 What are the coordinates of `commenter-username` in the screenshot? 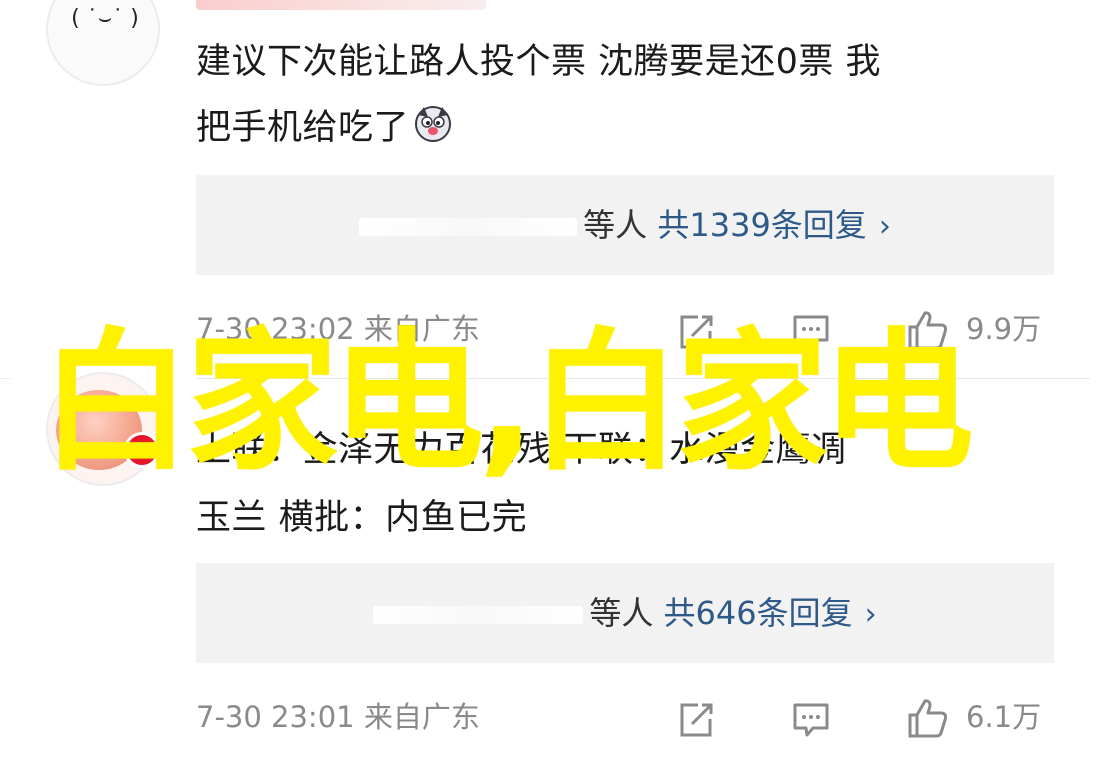 It's located at (341, 5).